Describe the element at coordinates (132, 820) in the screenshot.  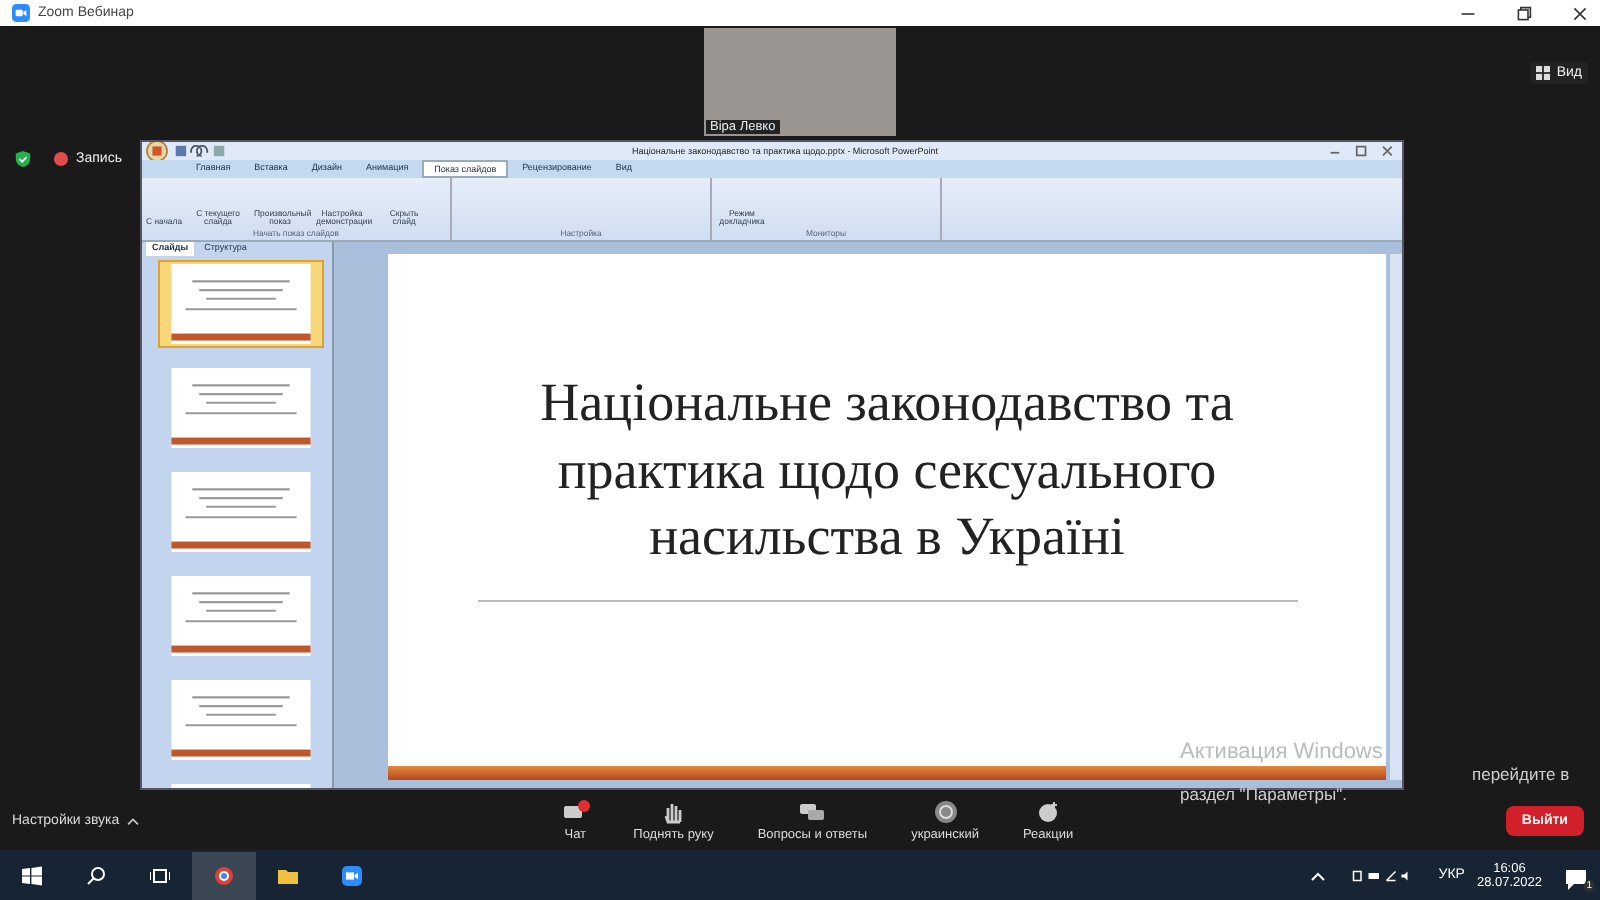
I see `caret-icon` at that location.